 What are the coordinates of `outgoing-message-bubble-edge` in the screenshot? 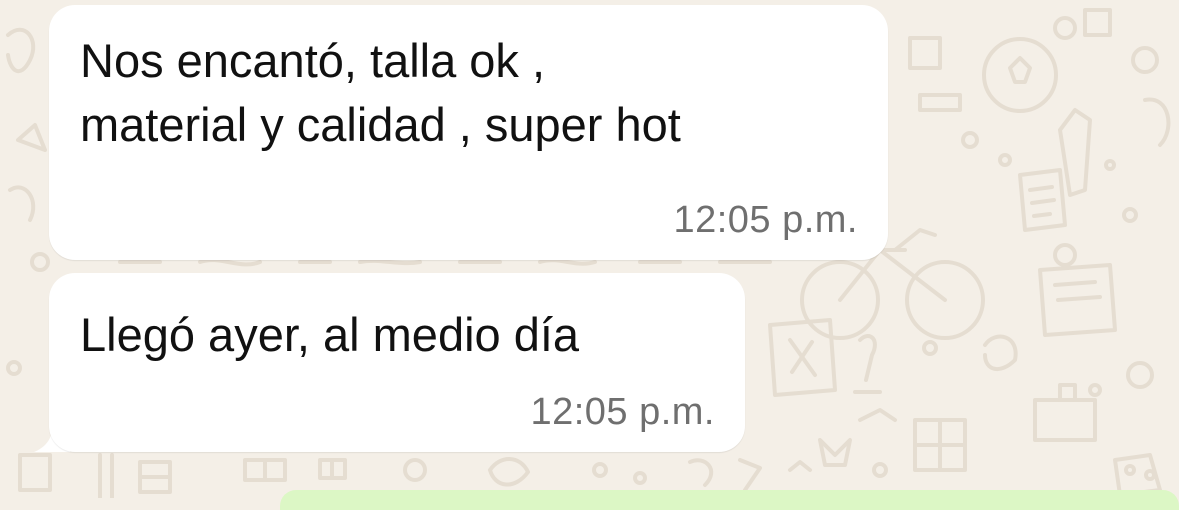 It's located at (729, 500).